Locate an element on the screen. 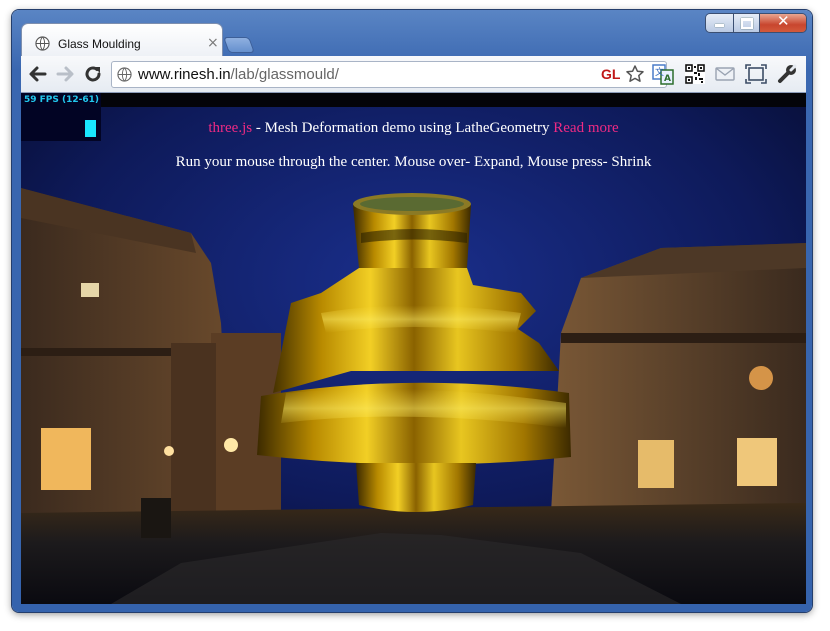  tab-title: Glass Moulding is located at coordinates (99, 44).